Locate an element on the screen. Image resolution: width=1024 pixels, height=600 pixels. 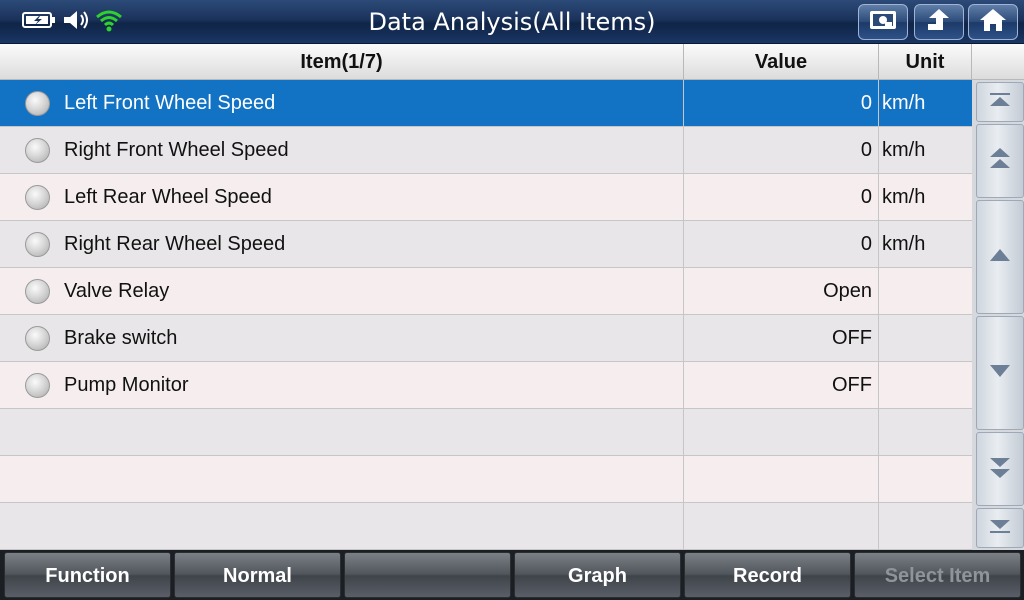
select-item-button: Select Item is located at coordinates (937, 575).